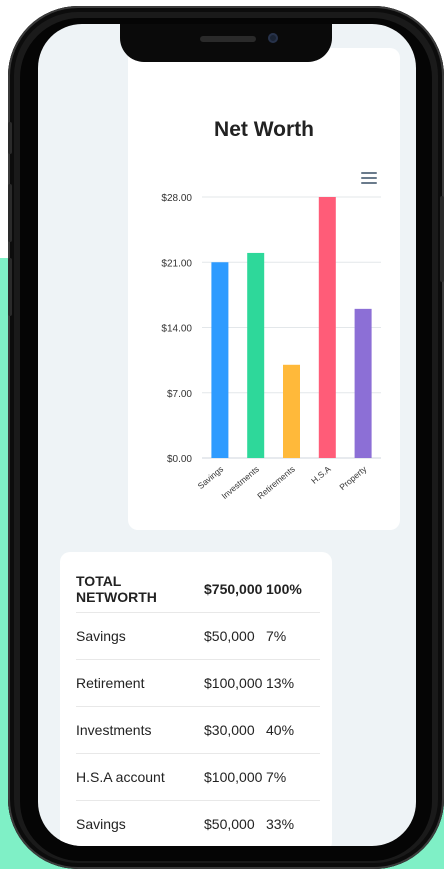  What do you see at coordinates (120, 777) in the screenshot?
I see `row-name: H.S.A account` at bounding box center [120, 777].